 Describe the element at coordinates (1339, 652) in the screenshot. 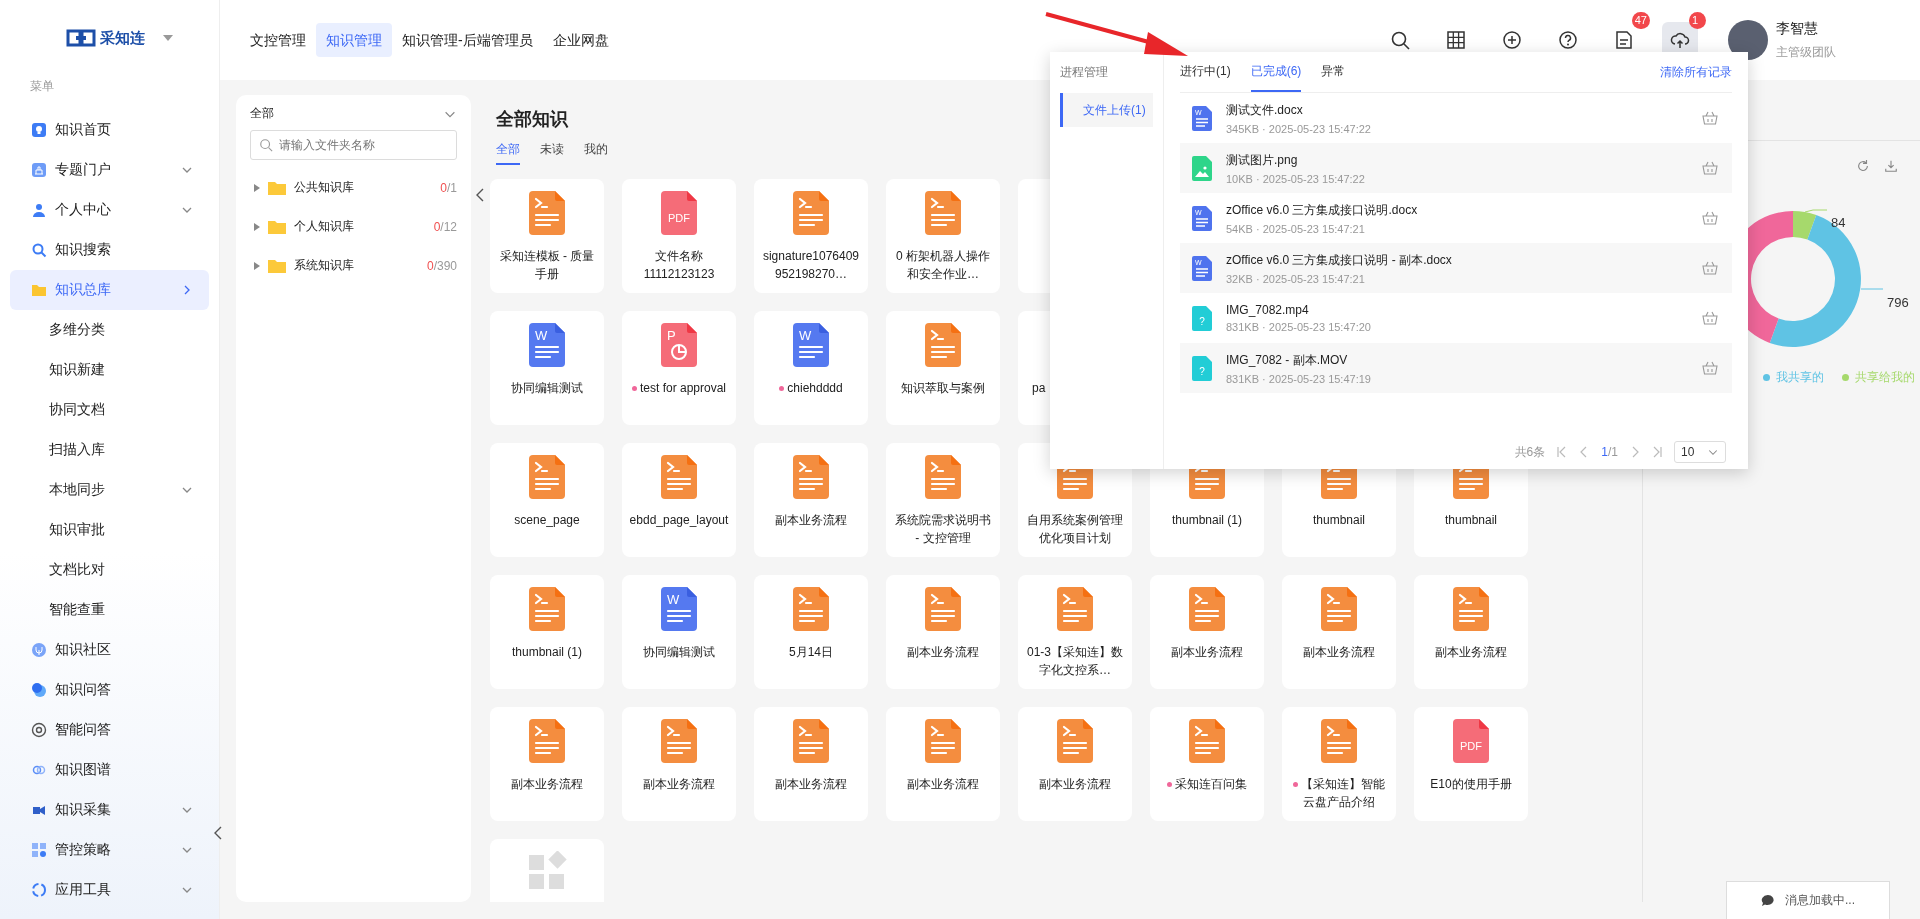

I see `file-name: 副本业务流程` at that location.